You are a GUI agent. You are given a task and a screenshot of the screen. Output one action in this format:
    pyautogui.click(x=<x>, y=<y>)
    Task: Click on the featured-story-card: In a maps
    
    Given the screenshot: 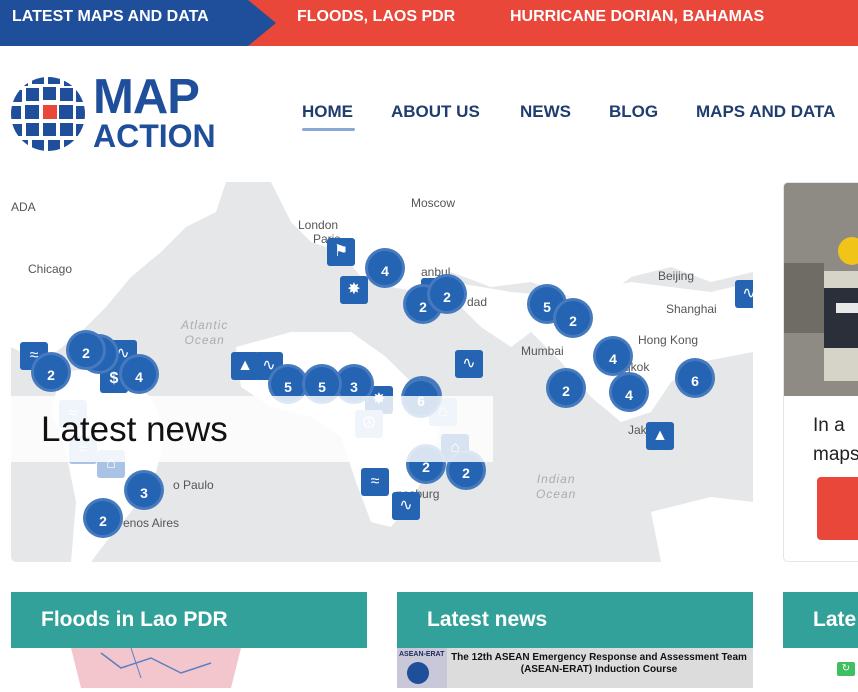 What is the action you would take?
    pyautogui.click(x=820, y=372)
    